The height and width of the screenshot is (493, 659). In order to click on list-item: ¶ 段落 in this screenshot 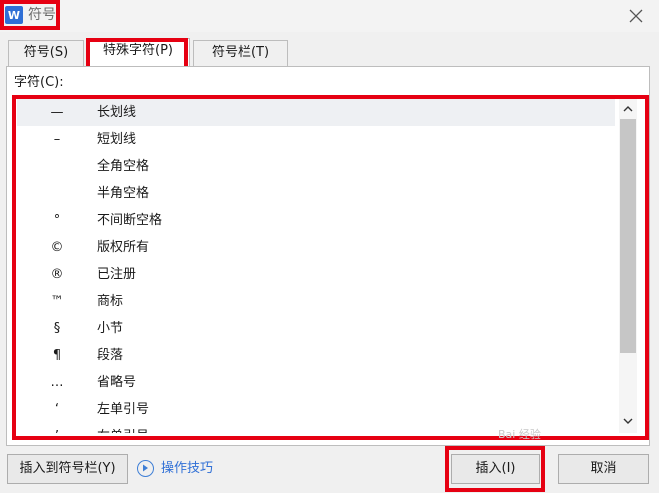, I will do `click(316, 355)`.